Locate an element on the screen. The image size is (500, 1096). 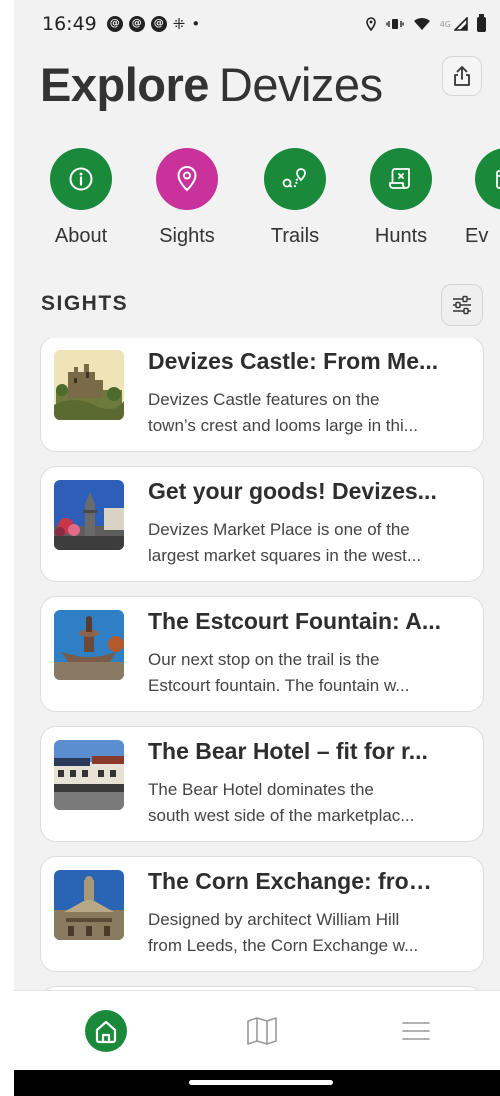
sight-thumbnail-hotel is located at coordinates (89, 775).